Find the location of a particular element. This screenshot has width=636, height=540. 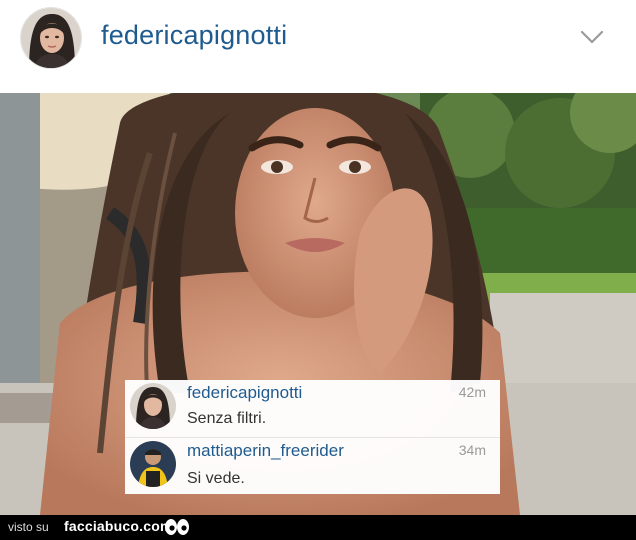

comment-text: Senza filtri. is located at coordinates (227, 418).